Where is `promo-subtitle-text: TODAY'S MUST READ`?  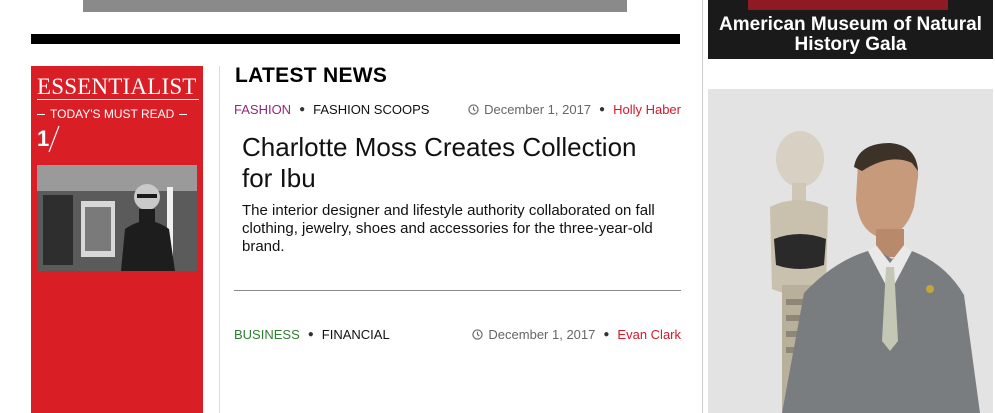
promo-subtitle-text: TODAY'S MUST READ is located at coordinates (112, 114).